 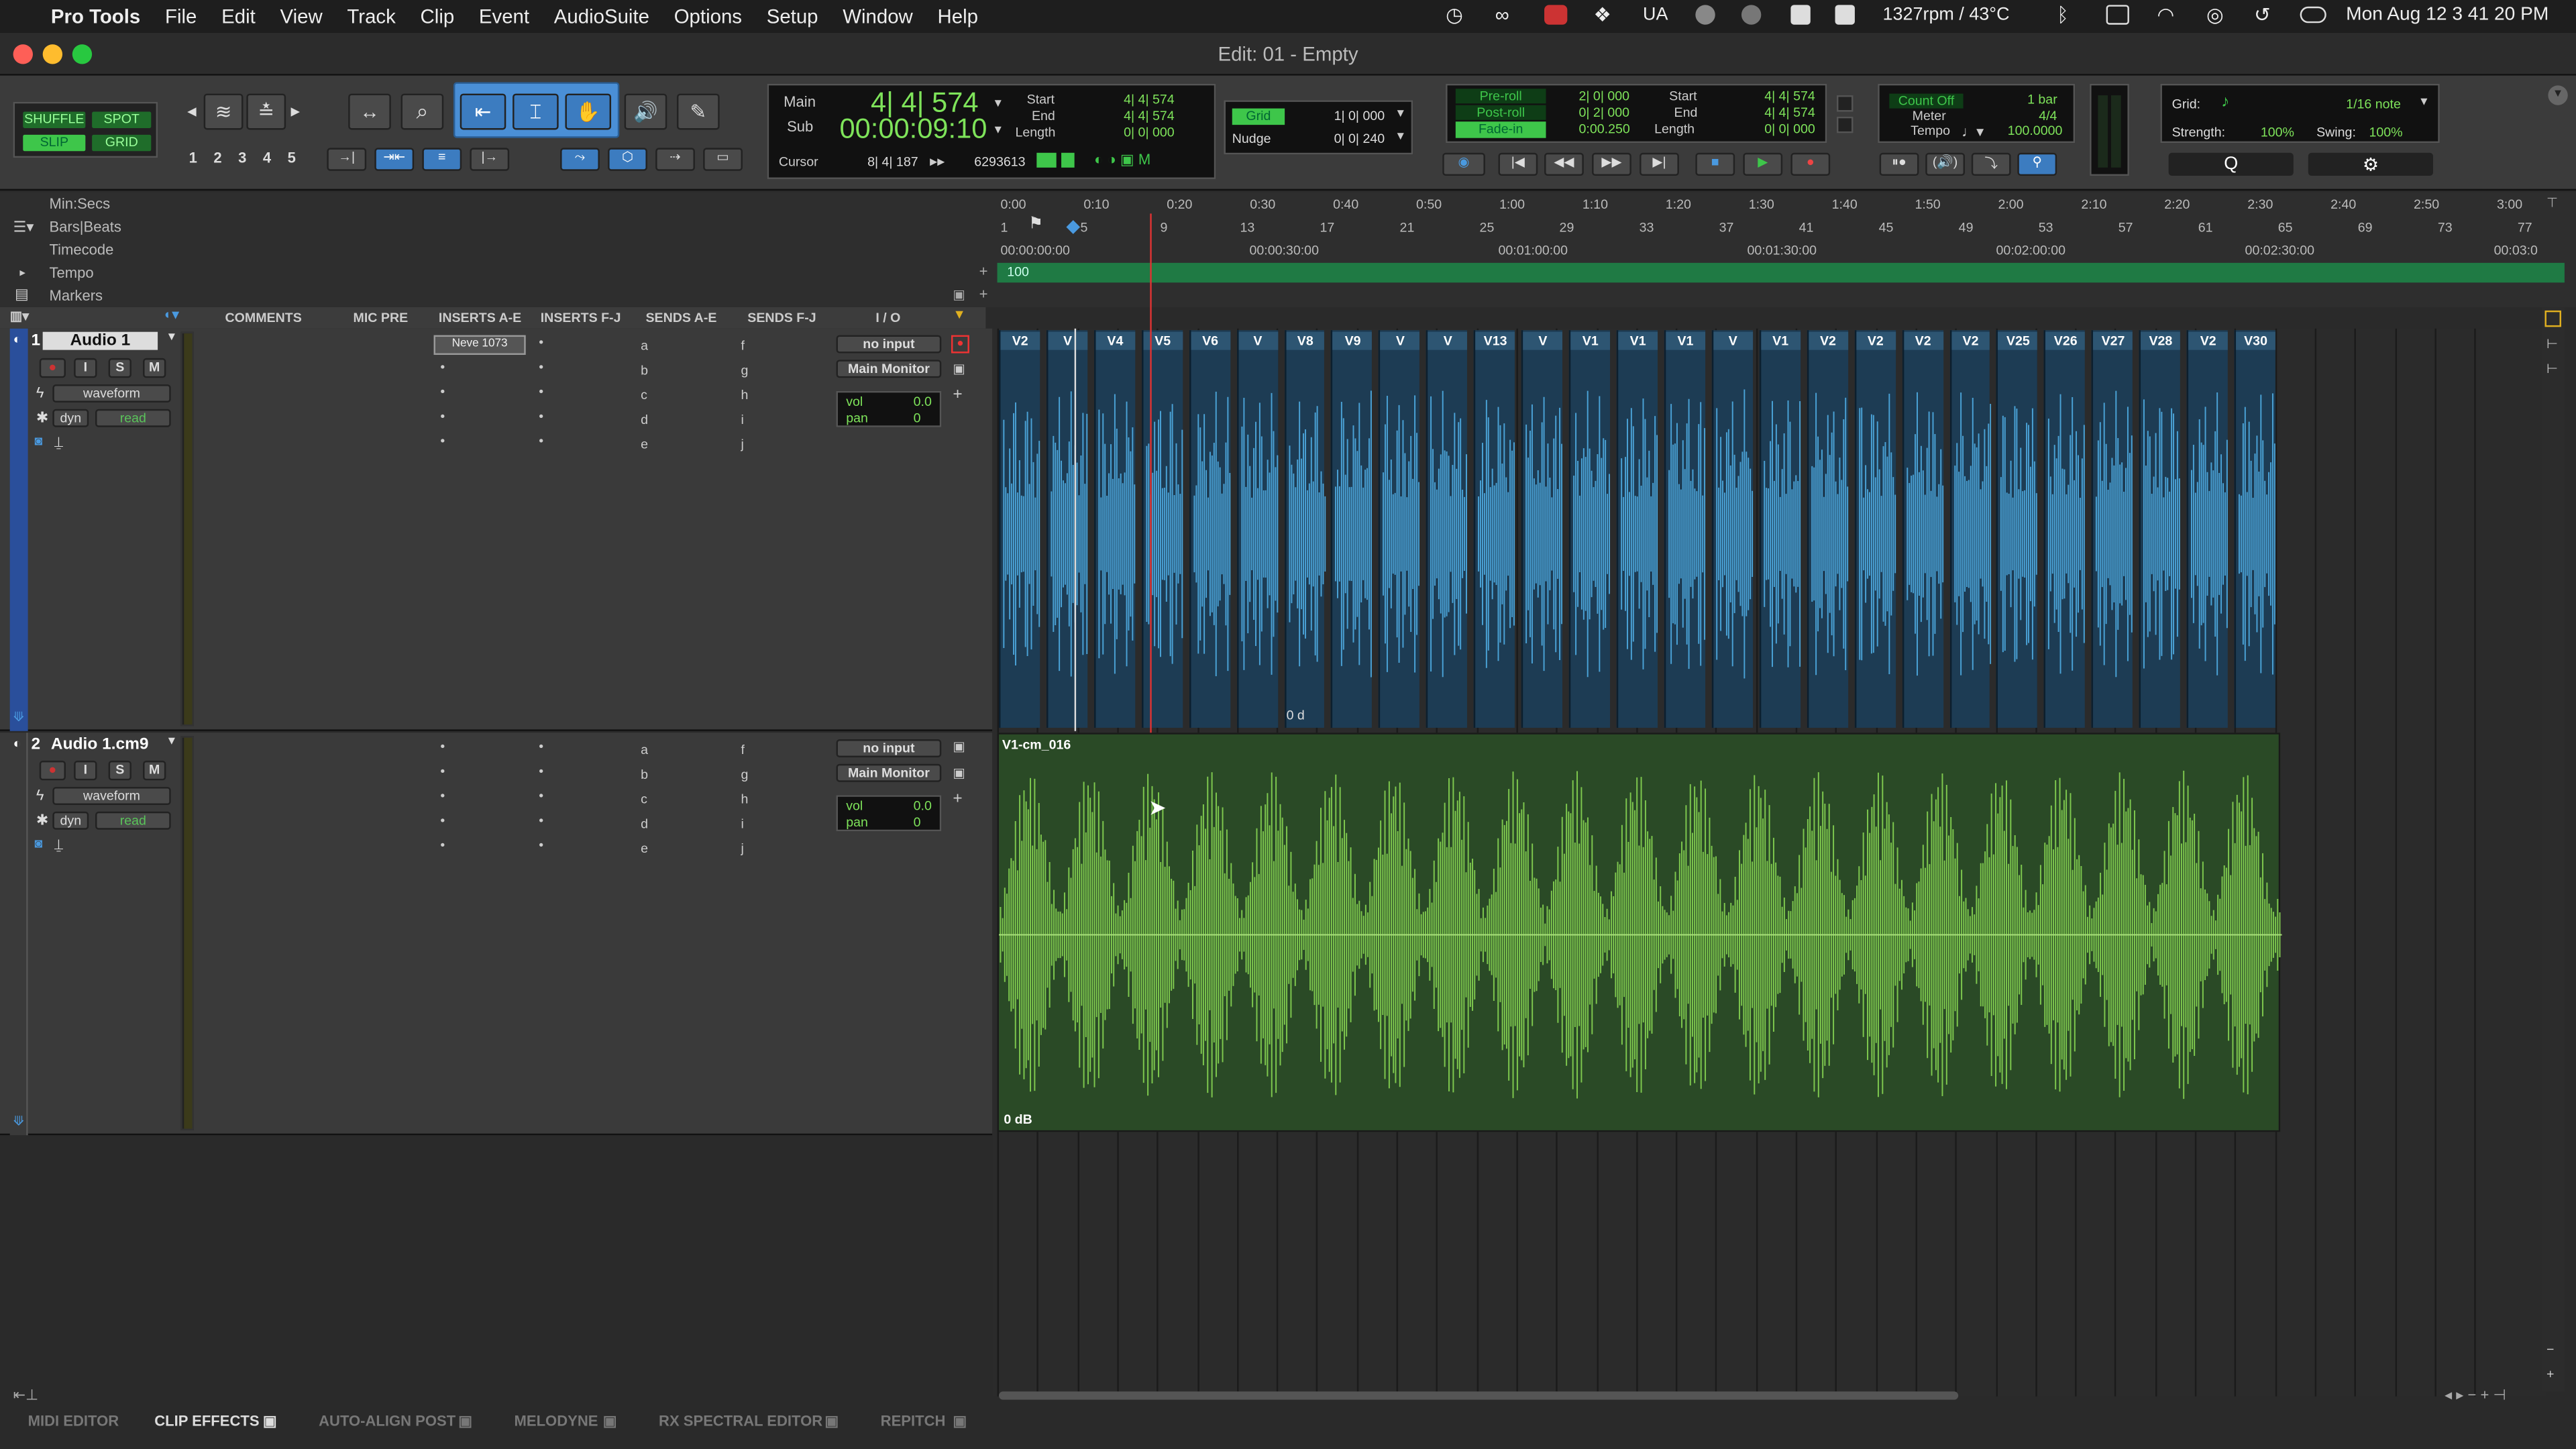 What do you see at coordinates (263, 318) in the screenshot?
I see `comments-column-header: COMMENTS` at bounding box center [263, 318].